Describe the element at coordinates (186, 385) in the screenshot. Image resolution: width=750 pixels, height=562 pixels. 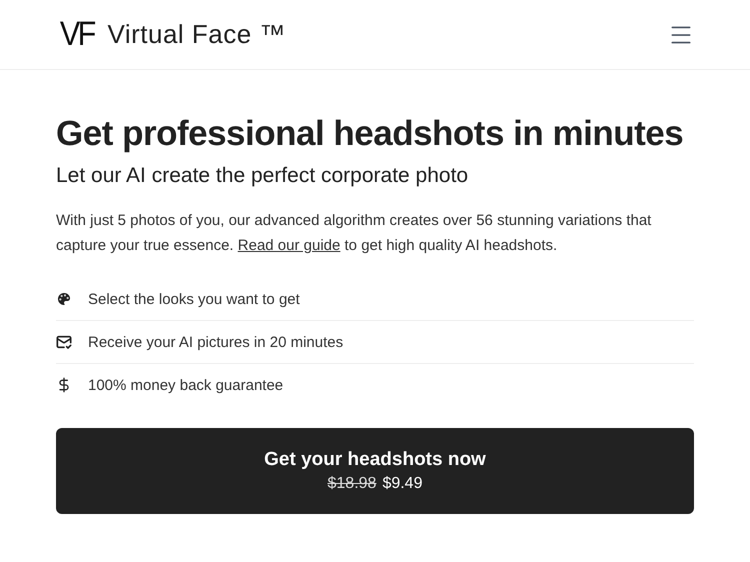
I see `feature-text: 100% money back guarantee` at that location.